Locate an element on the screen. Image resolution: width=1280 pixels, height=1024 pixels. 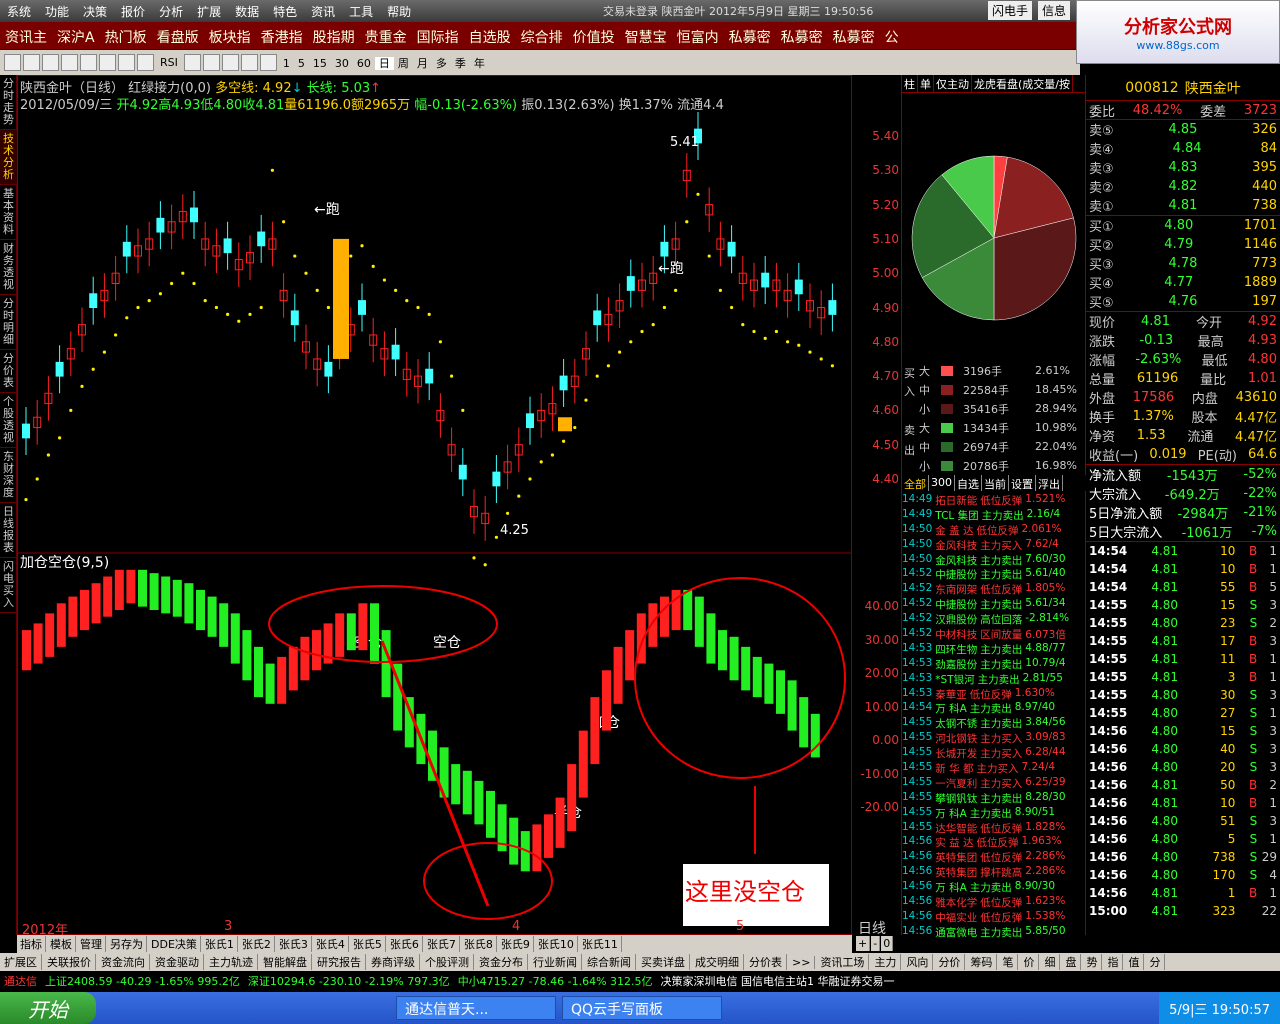
period-5: 日 is located at coordinates (384, 63).